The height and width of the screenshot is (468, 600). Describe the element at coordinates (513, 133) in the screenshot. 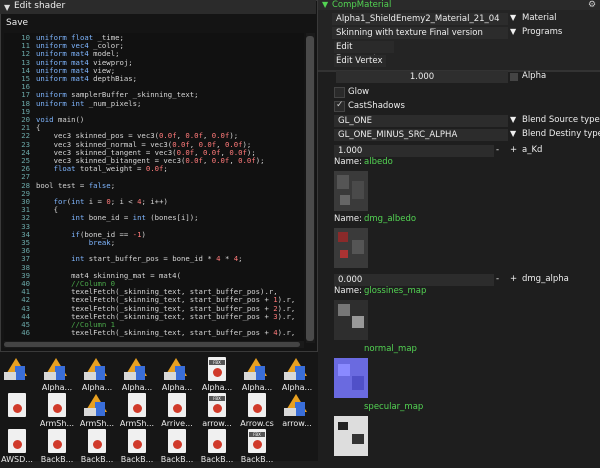

I see `blend-destiny-dropdown-arrow-icon: ▼` at that location.